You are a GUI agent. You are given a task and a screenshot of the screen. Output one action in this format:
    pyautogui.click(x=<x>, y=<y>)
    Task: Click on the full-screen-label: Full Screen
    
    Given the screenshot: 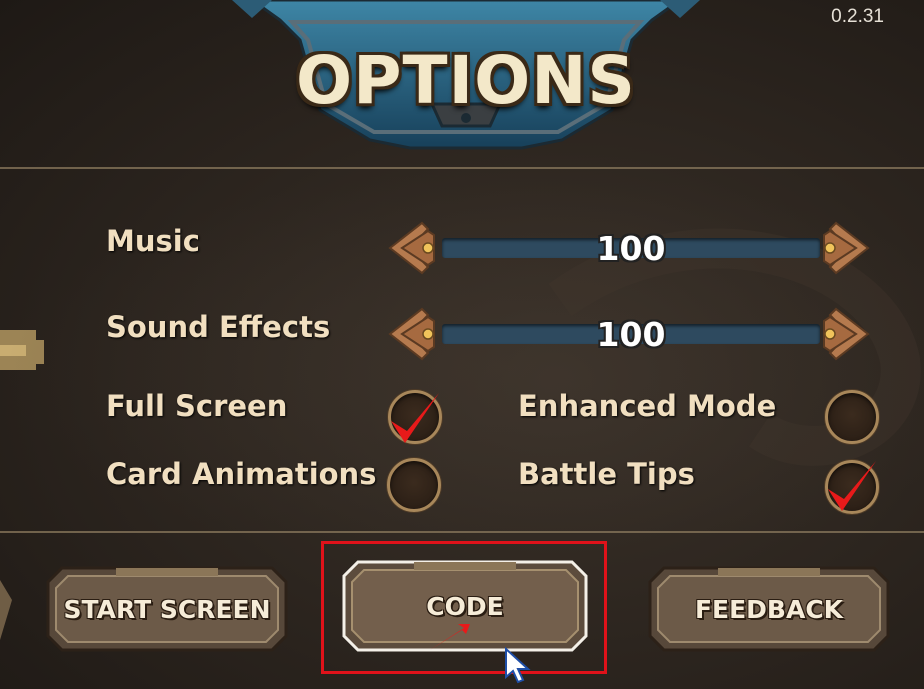 What is the action you would take?
    pyautogui.click(x=197, y=406)
    